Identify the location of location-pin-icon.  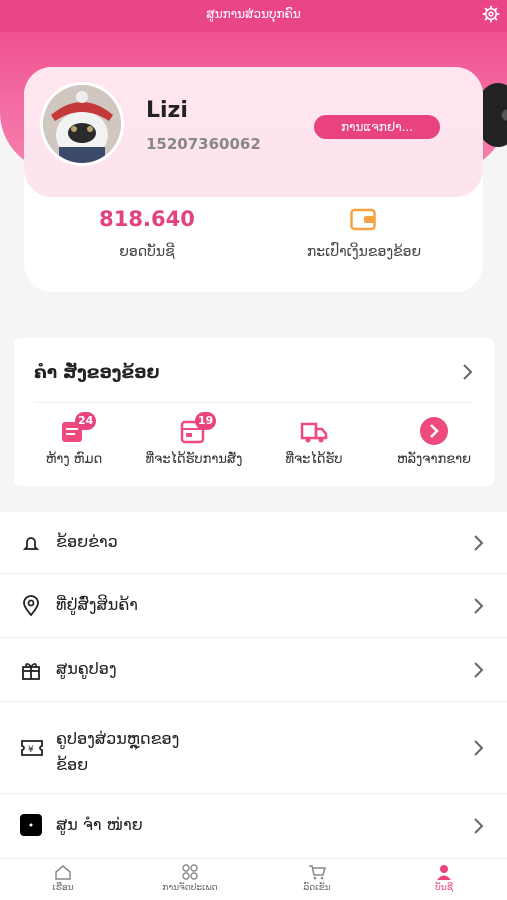
(31, 606).